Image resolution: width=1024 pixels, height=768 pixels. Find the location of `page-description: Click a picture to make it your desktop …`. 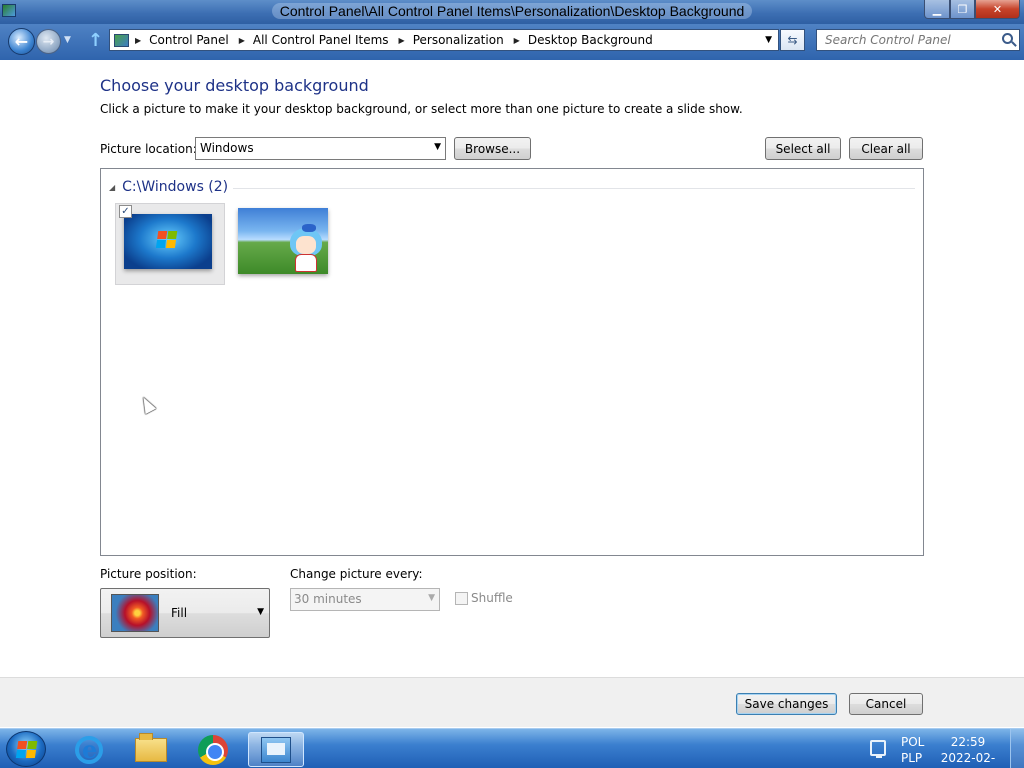

page-description: Click a picture to make it your desktop … is located at coordinates (421, 109).